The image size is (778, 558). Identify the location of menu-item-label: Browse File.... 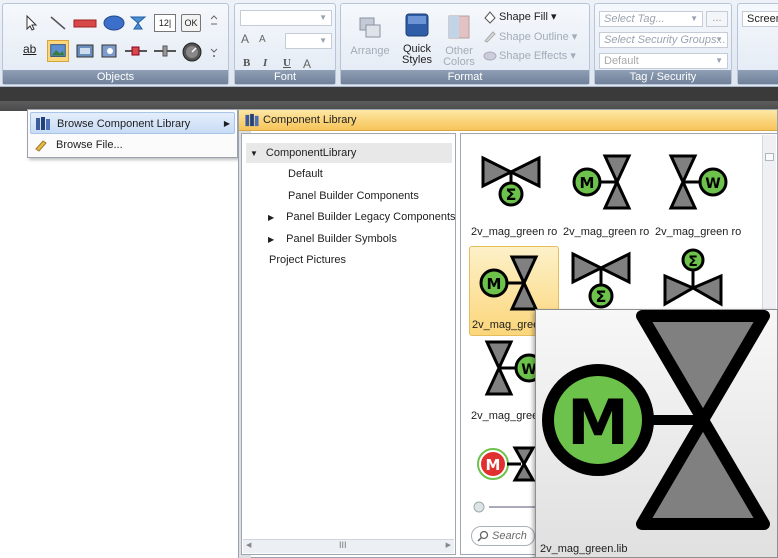
(89, 145).